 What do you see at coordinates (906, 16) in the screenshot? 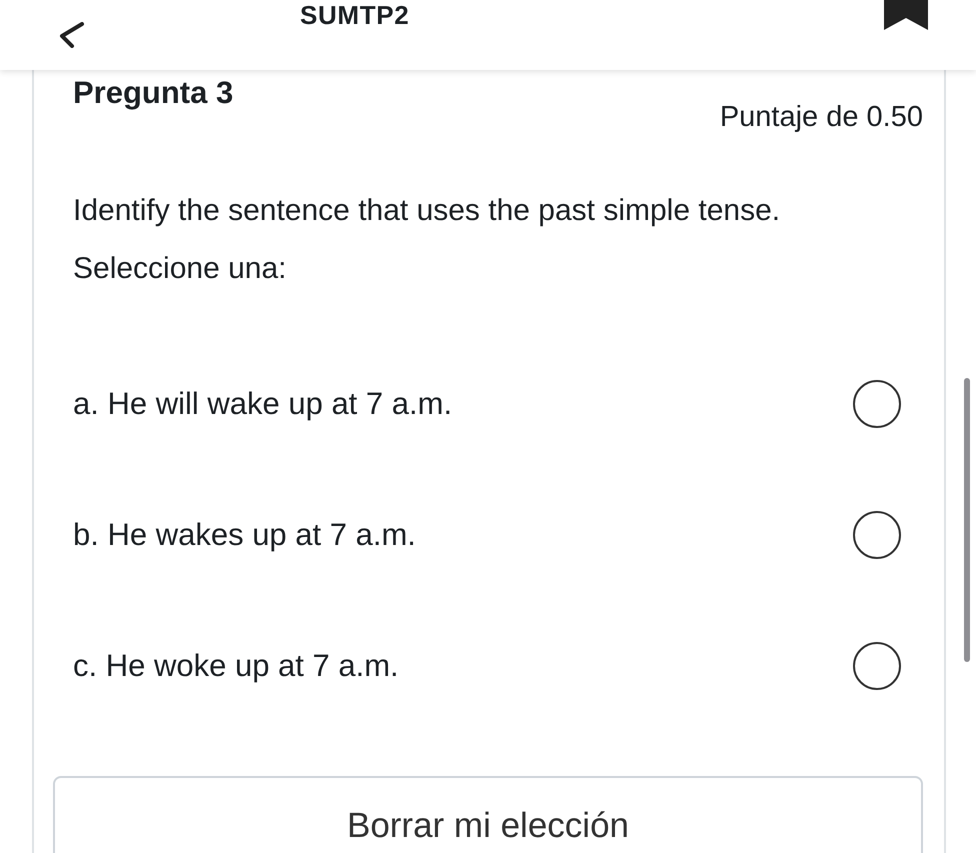
I see `bookmark-icon` at bounding box center [906, 16].